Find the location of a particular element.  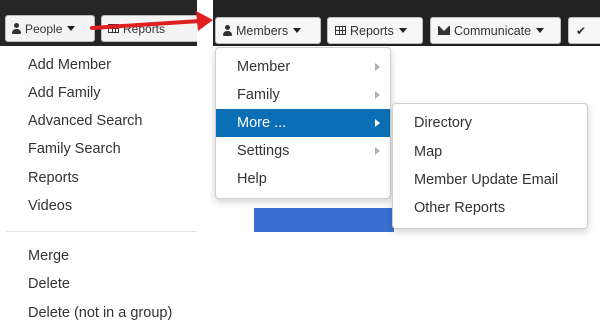

annotation-arrow is located at coordinates (151, 21).